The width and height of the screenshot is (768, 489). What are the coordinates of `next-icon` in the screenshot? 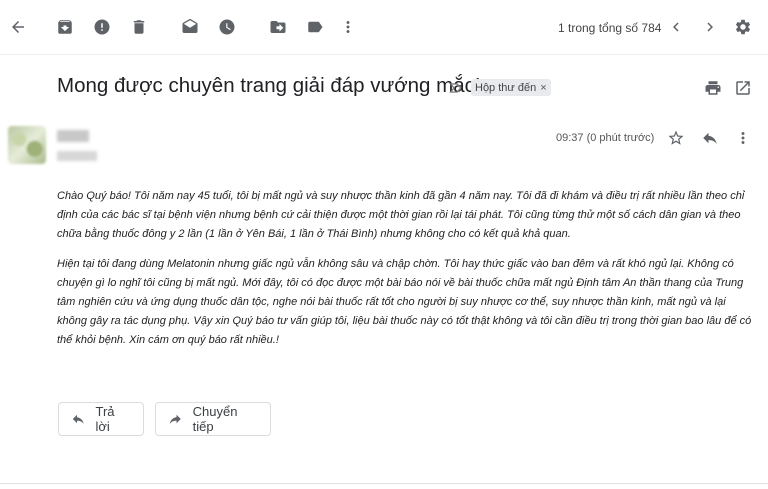 It's located at (710, 27).